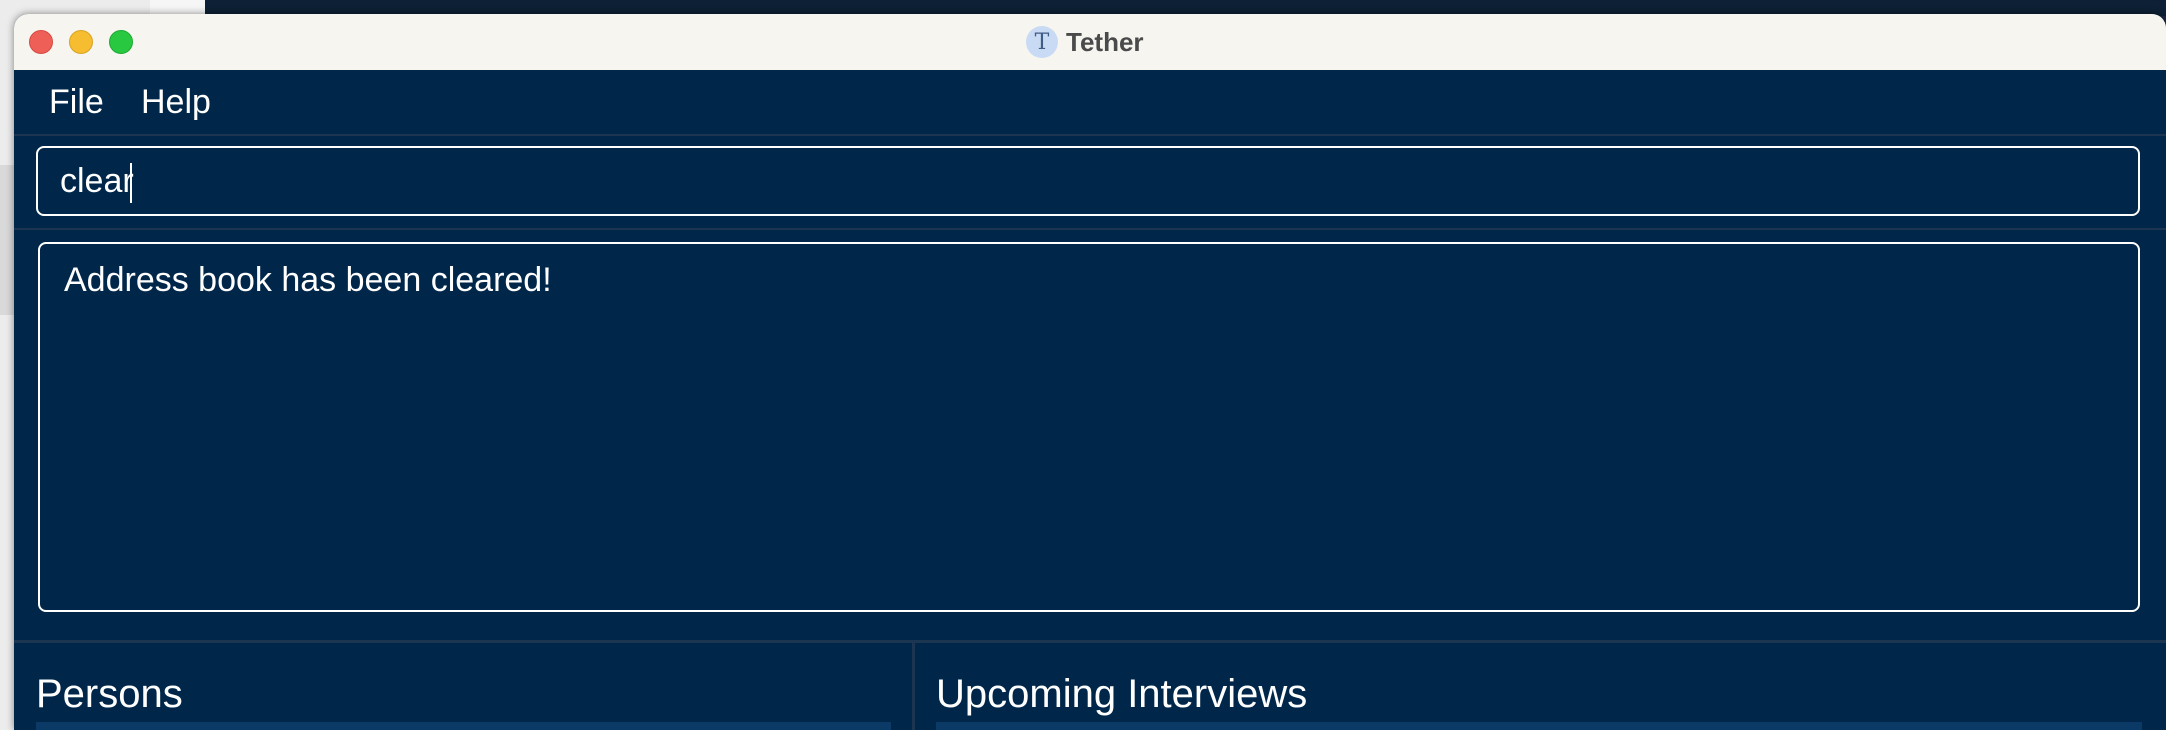 The image size is (2166, 730). What do you see at coordinates (1105, 41) in the screenshot?
I see `window-title: Tether` at bounding box center [1105, 41].